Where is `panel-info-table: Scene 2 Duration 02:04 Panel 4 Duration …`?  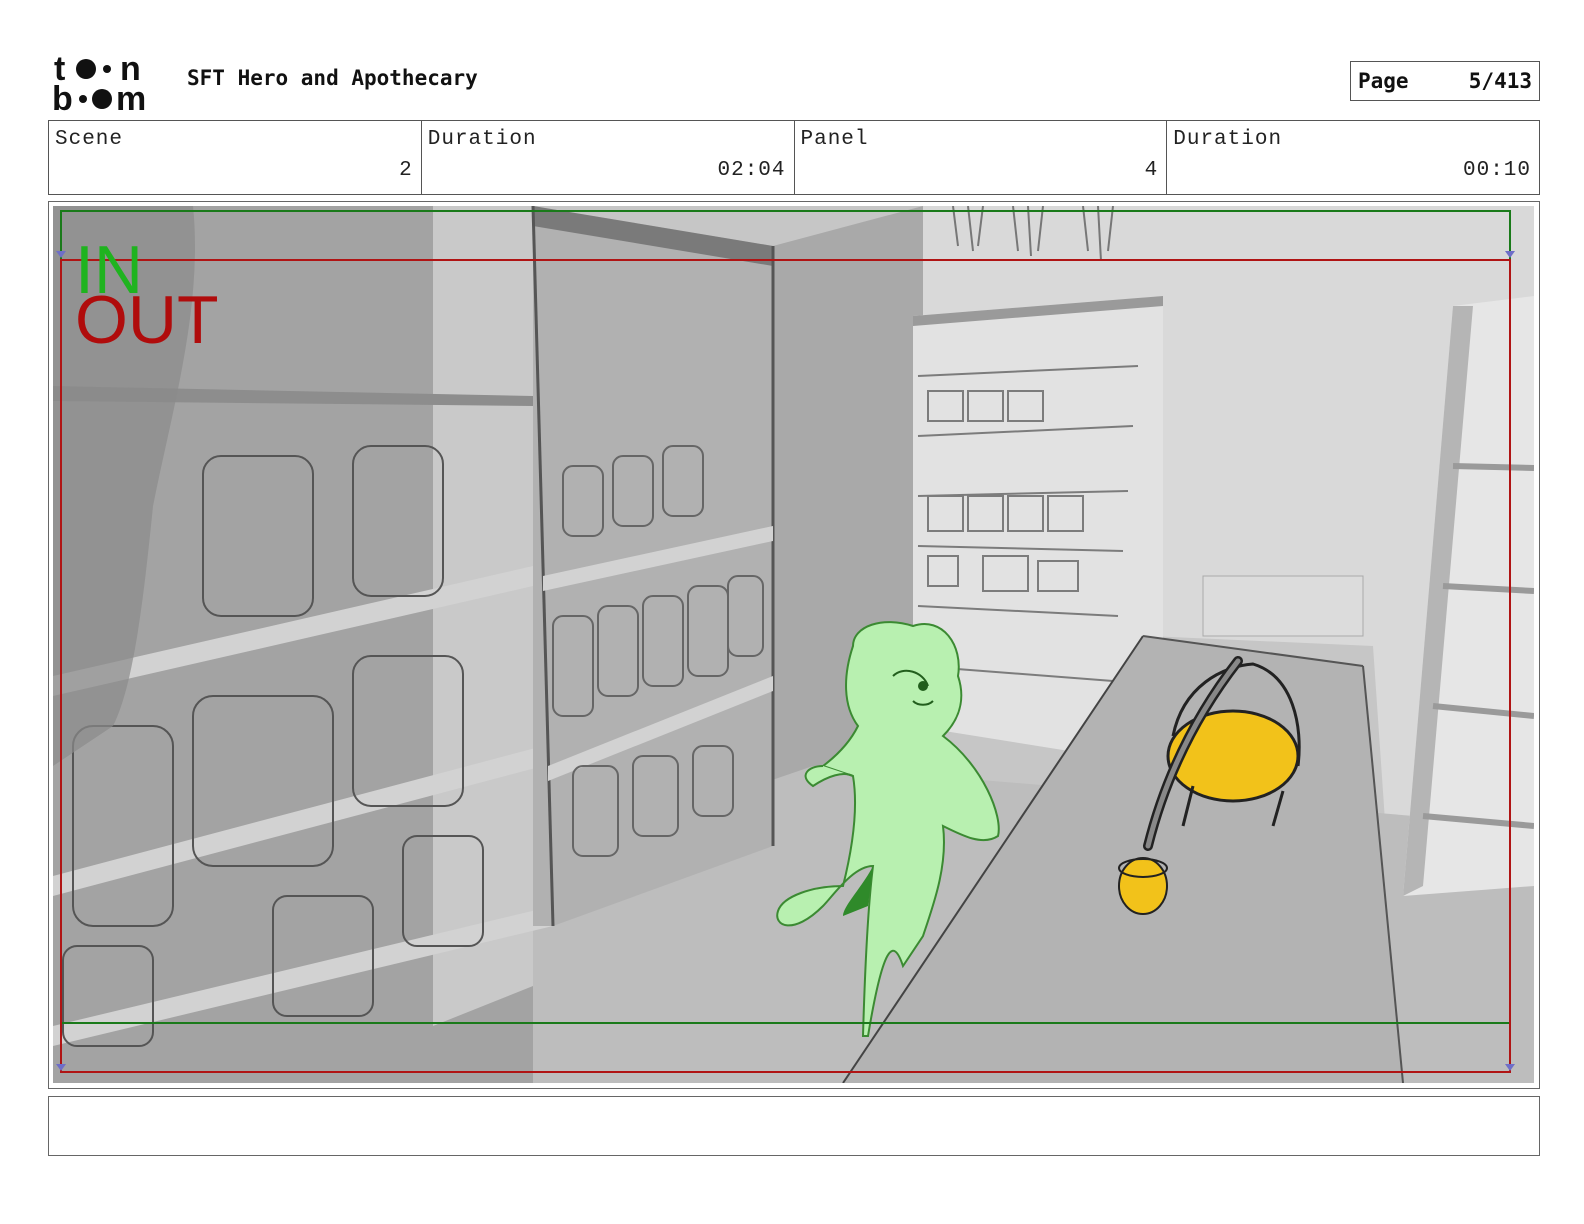
panel-info-table: Scene 2 Duration 02:04 Panel 4 Duration … is located at coordinates (794, 157).